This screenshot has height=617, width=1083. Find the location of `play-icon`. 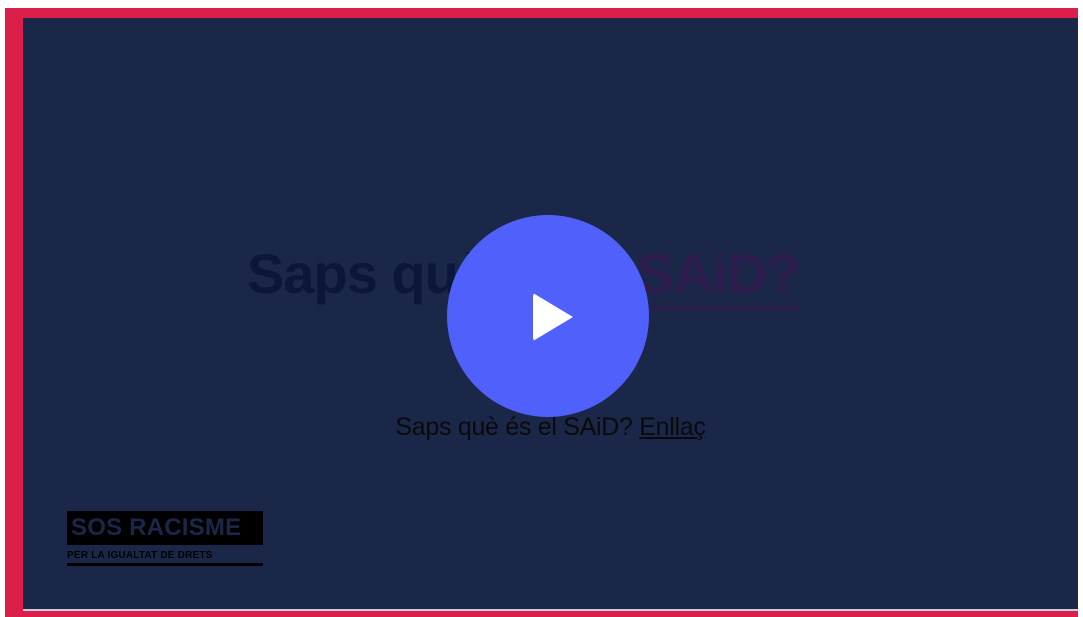

play-icon is located at coordinates (553, 317).